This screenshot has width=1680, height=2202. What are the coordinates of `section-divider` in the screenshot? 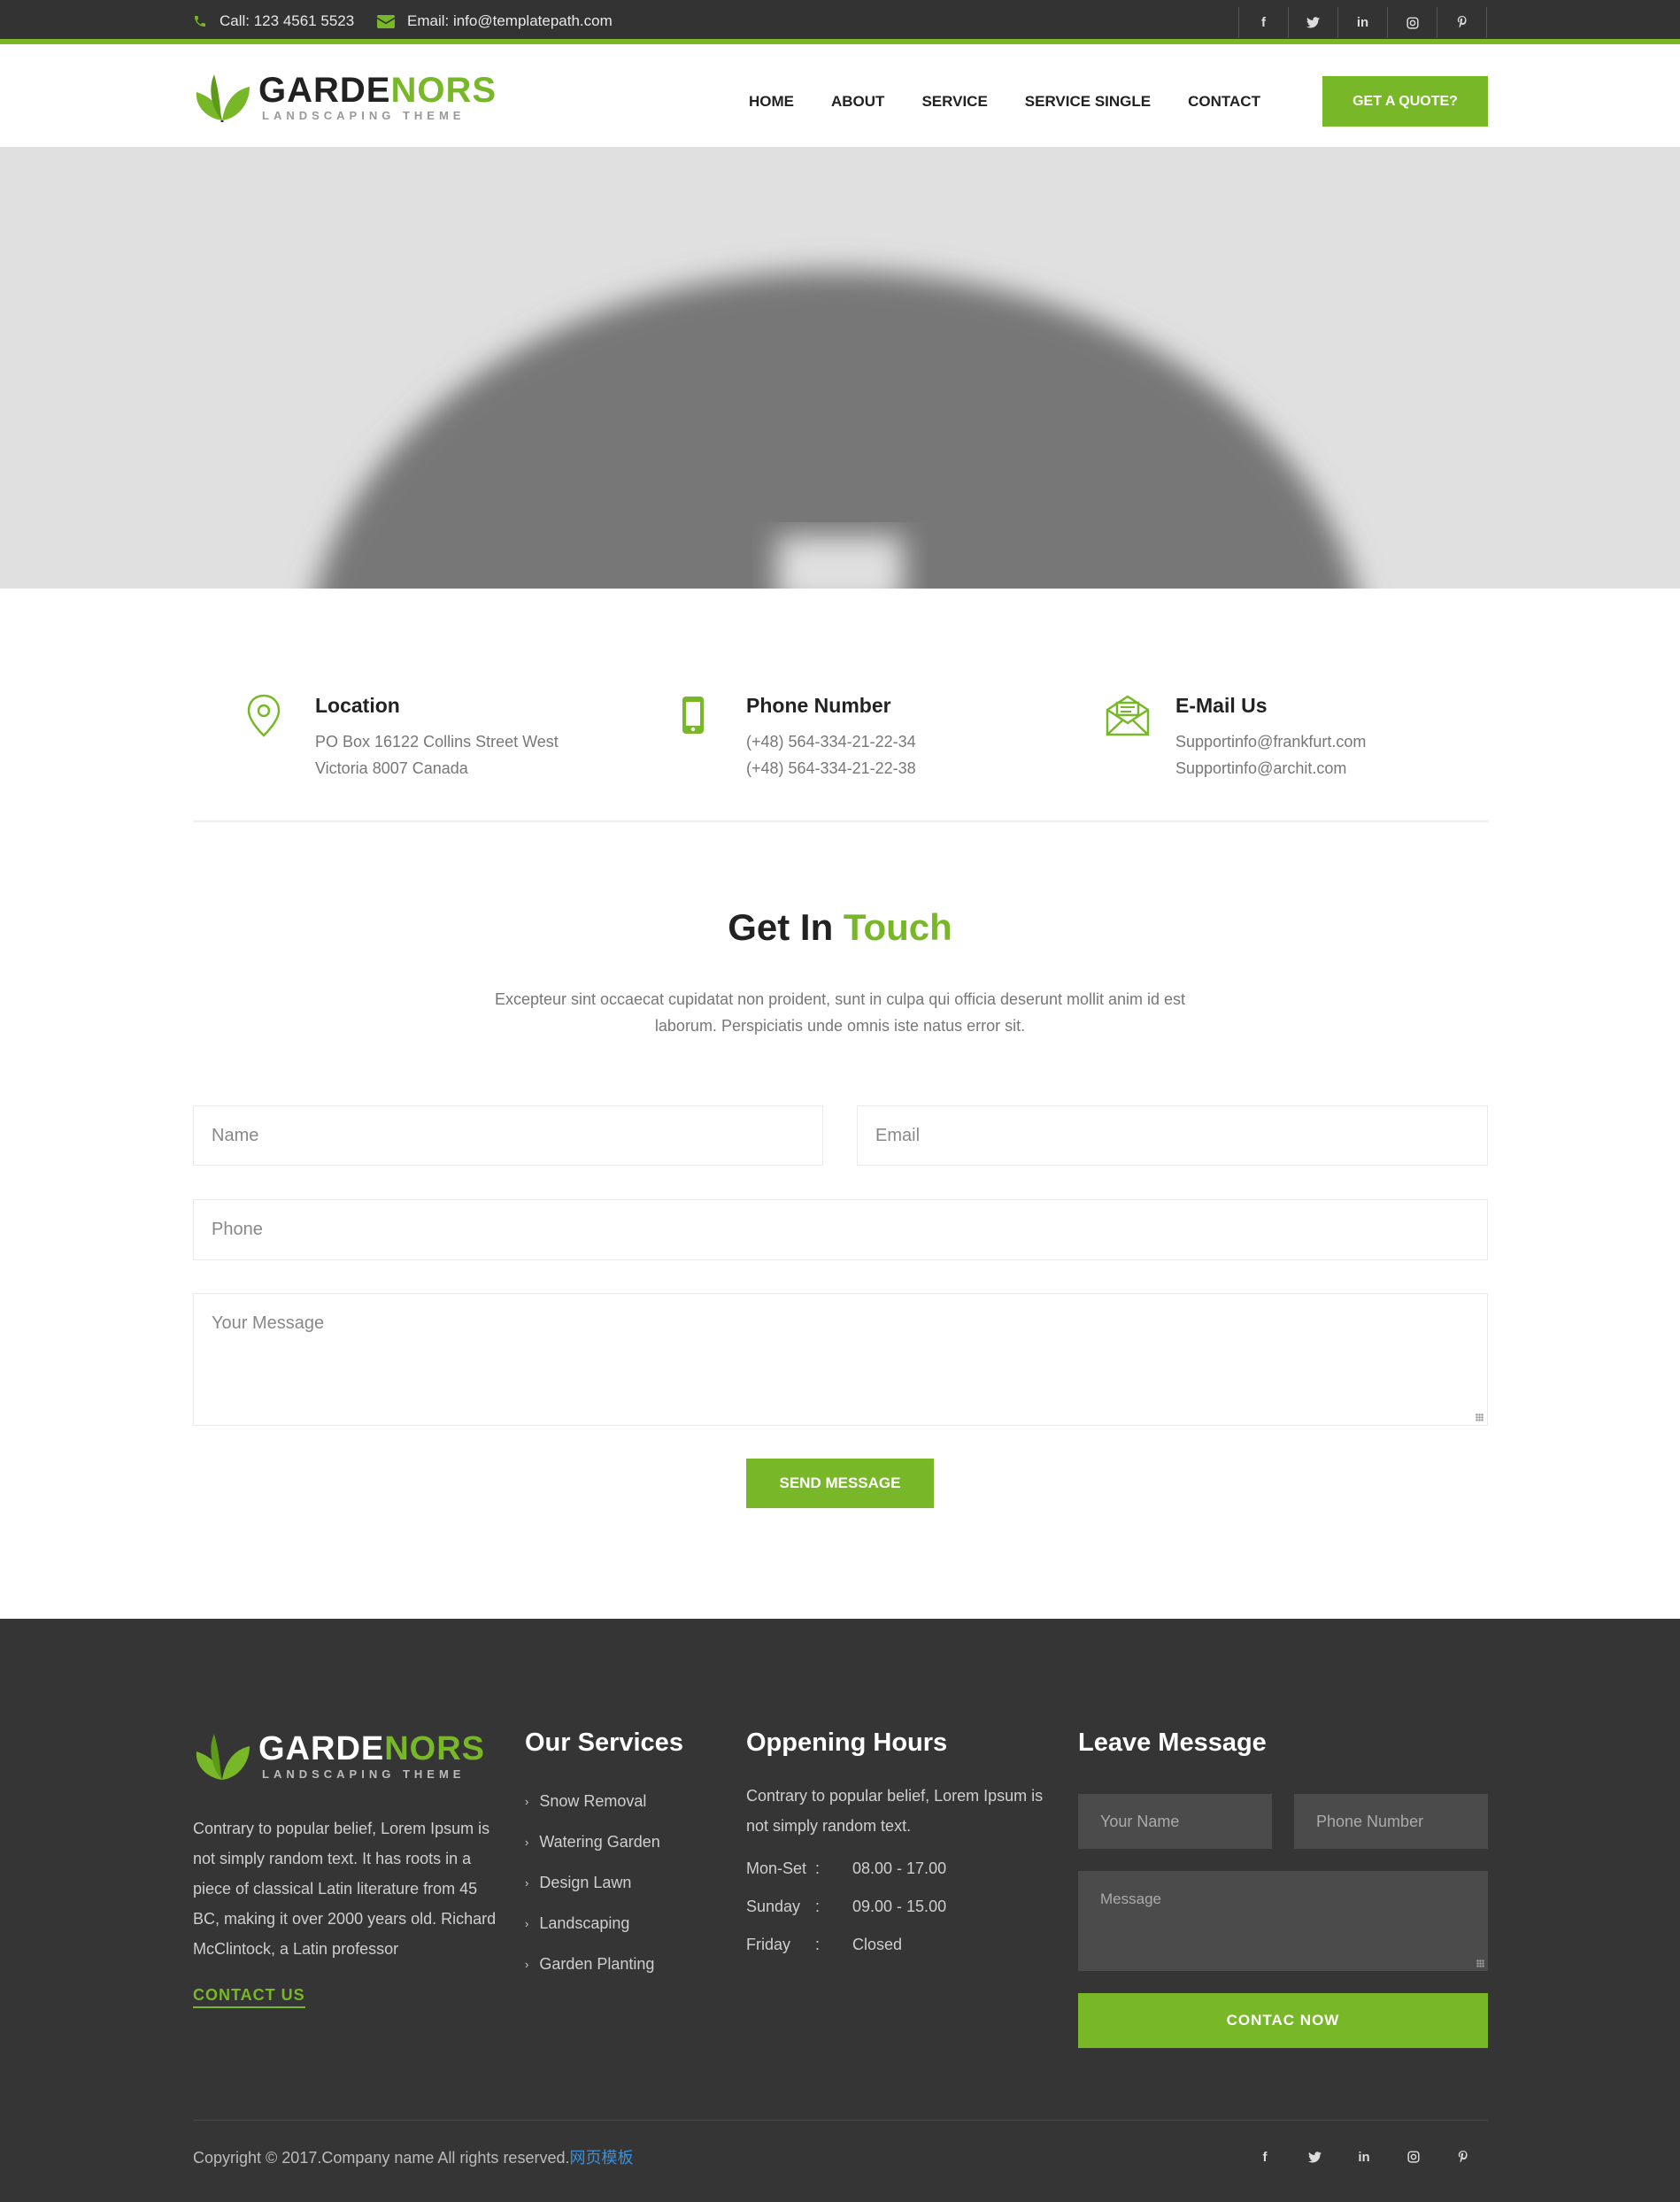 It's located at (840, 821).